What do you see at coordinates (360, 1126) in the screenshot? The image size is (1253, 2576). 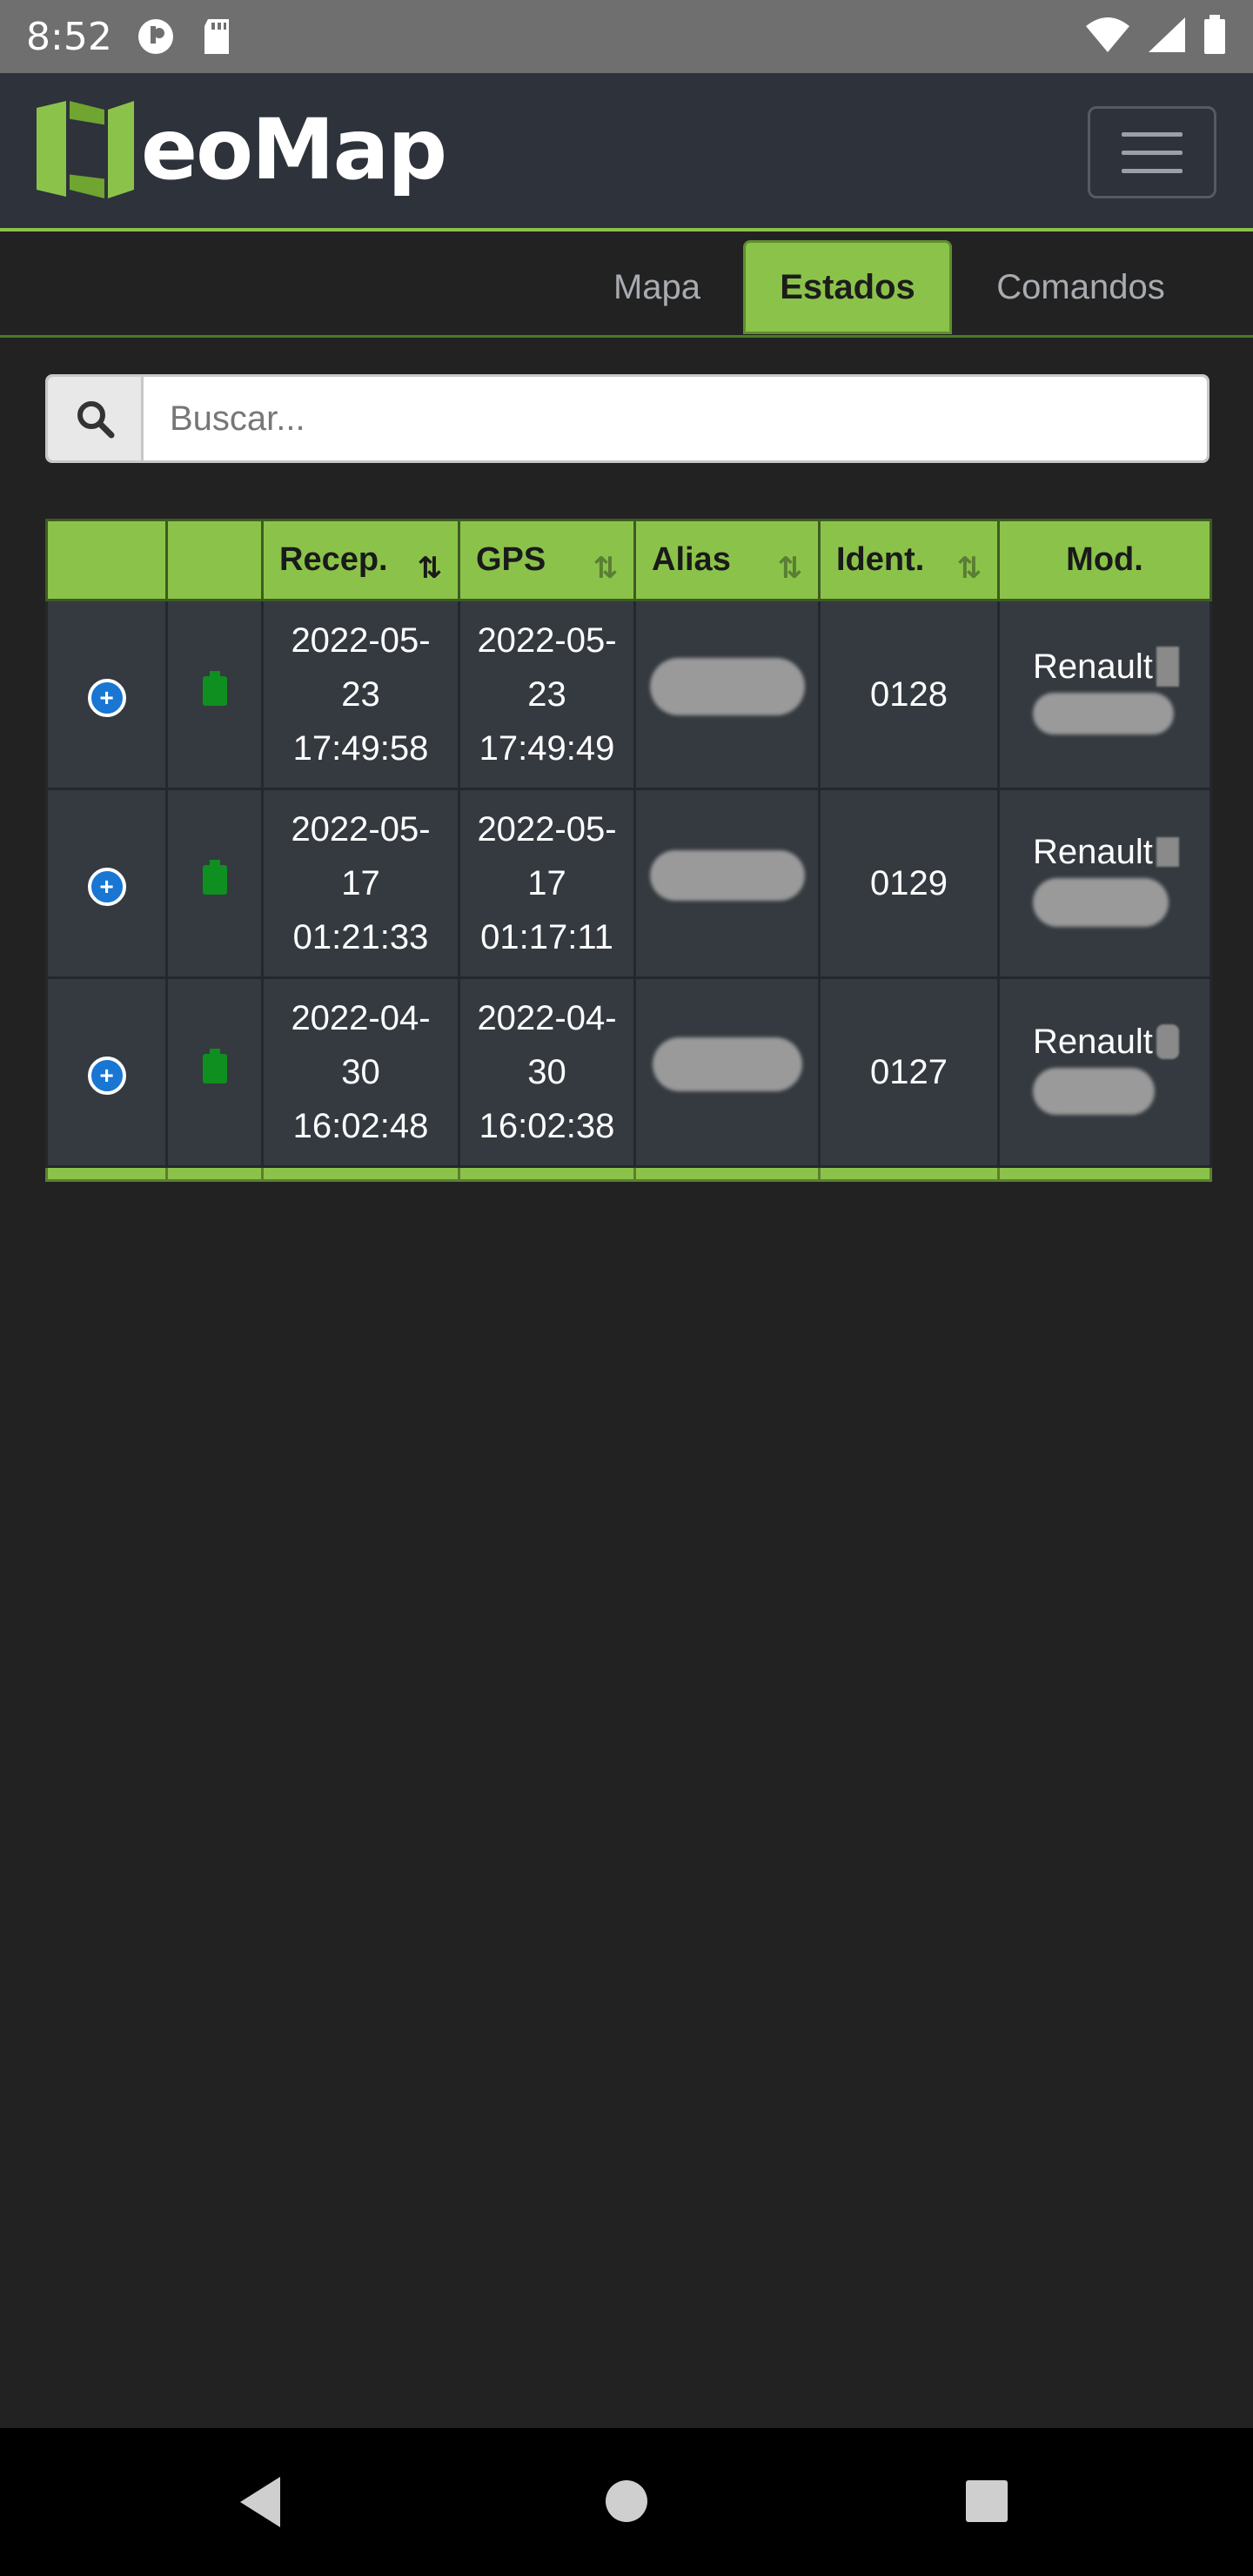 I see `recep-time: 16:02:48` at bounding box center [360, 1126].